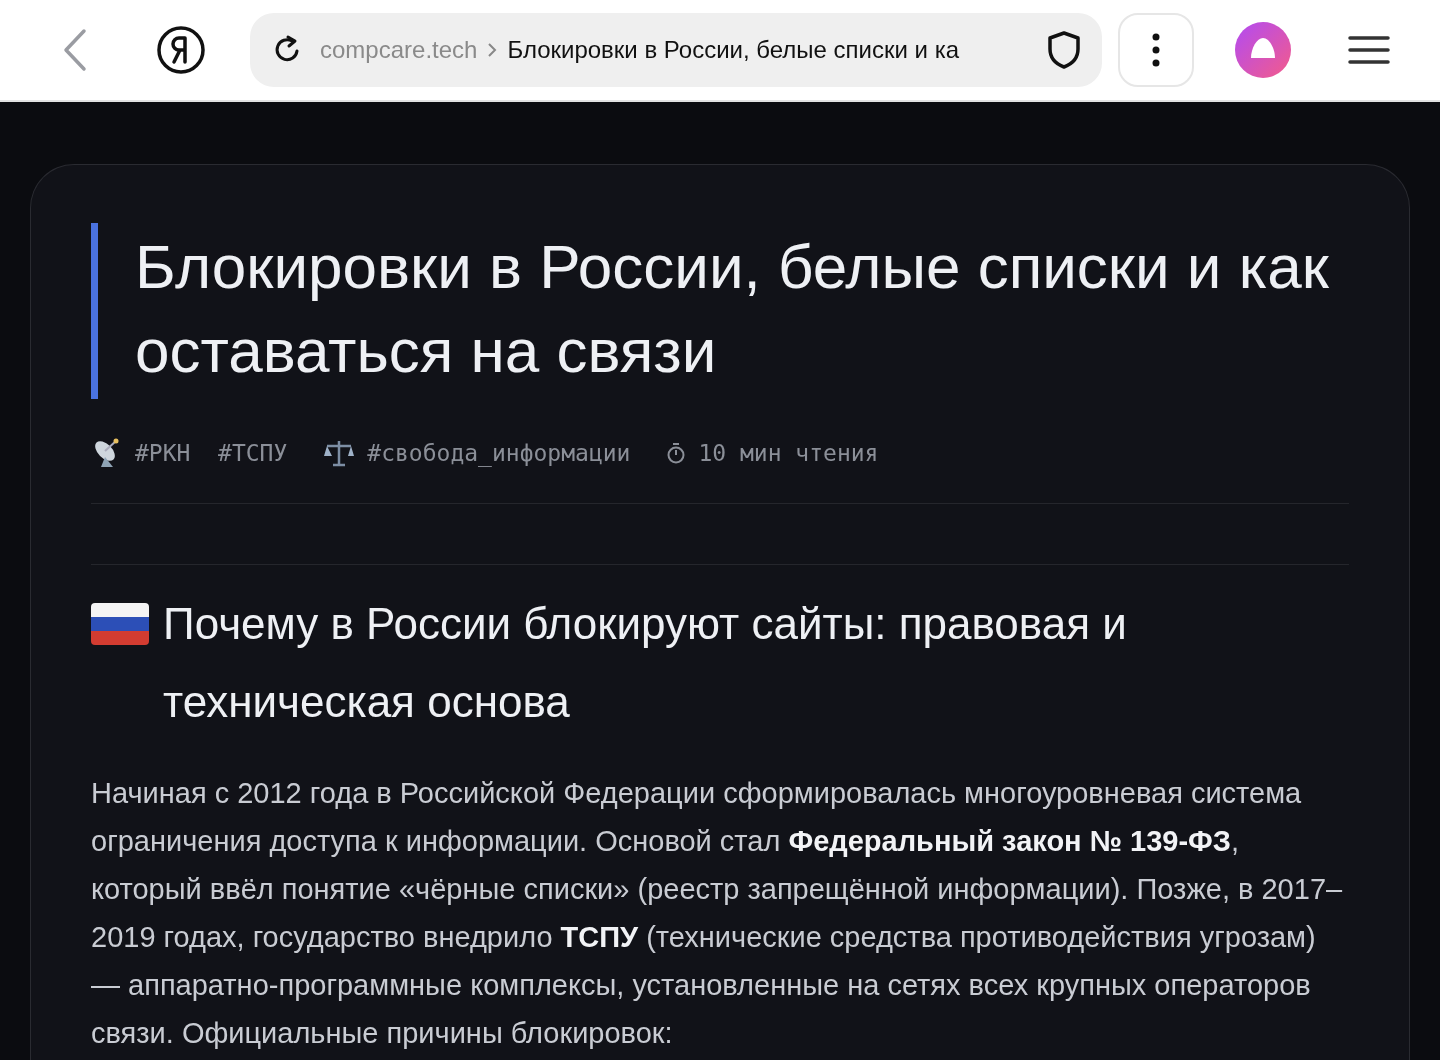 Image resolution: width=1440 pixels, height=1060 pixels. Describe the element at coordinates (75, 50) in the screenshot. I see `back-icon` at that location.